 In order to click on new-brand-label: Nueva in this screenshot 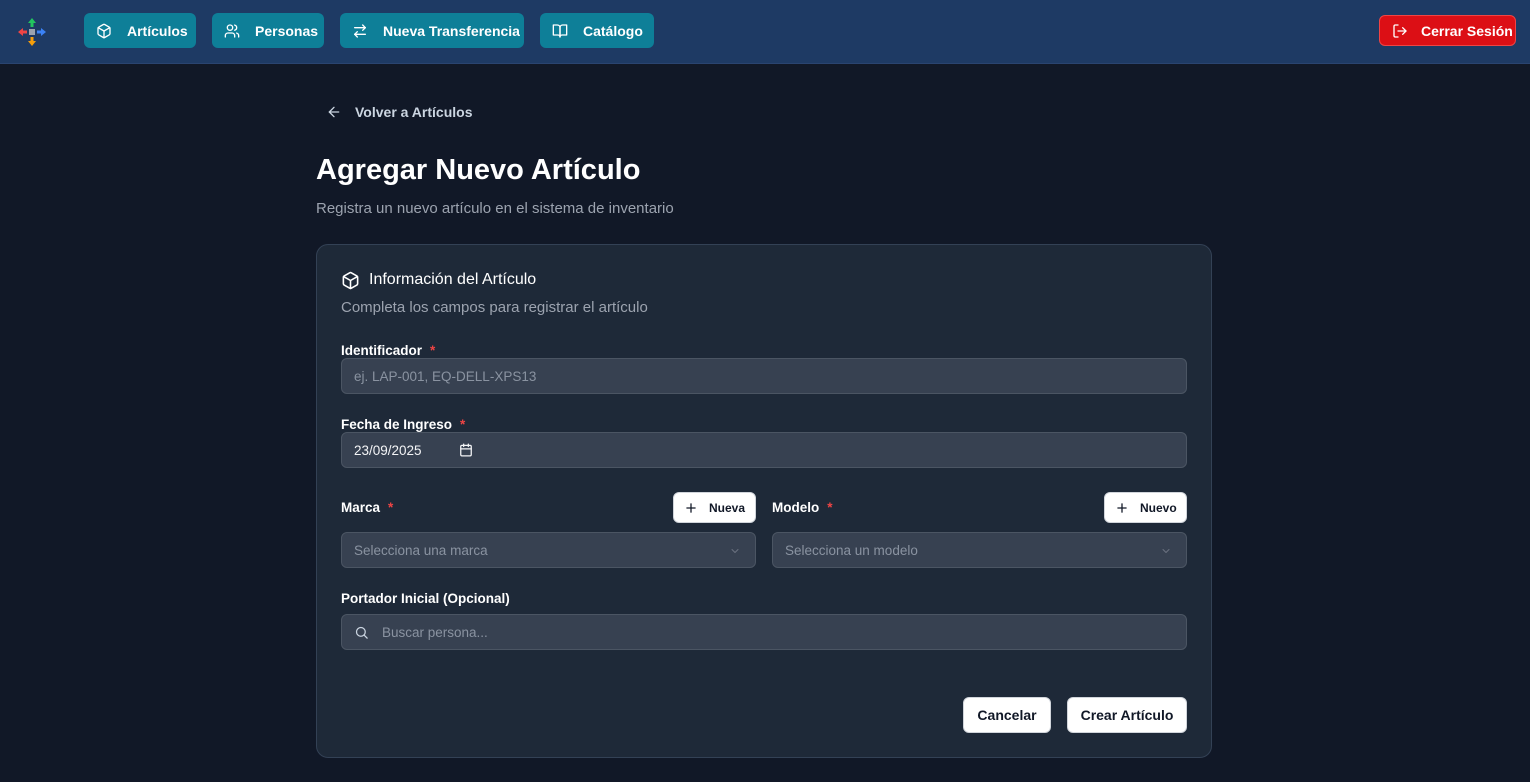, I will do `click(727, 507)`.